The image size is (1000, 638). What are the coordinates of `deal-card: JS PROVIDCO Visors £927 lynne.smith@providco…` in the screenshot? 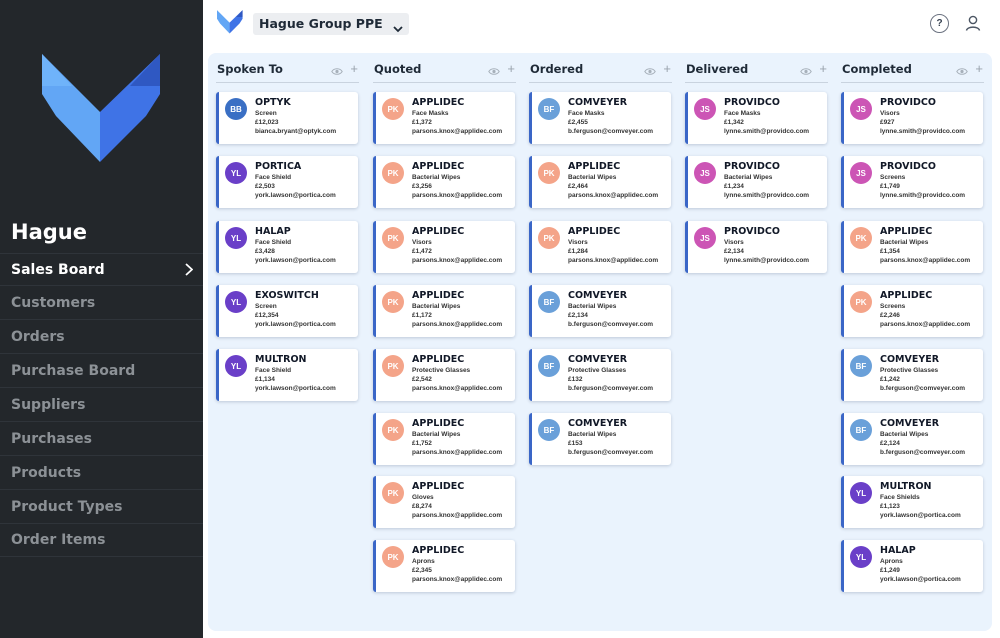 It's located at (912, 118).